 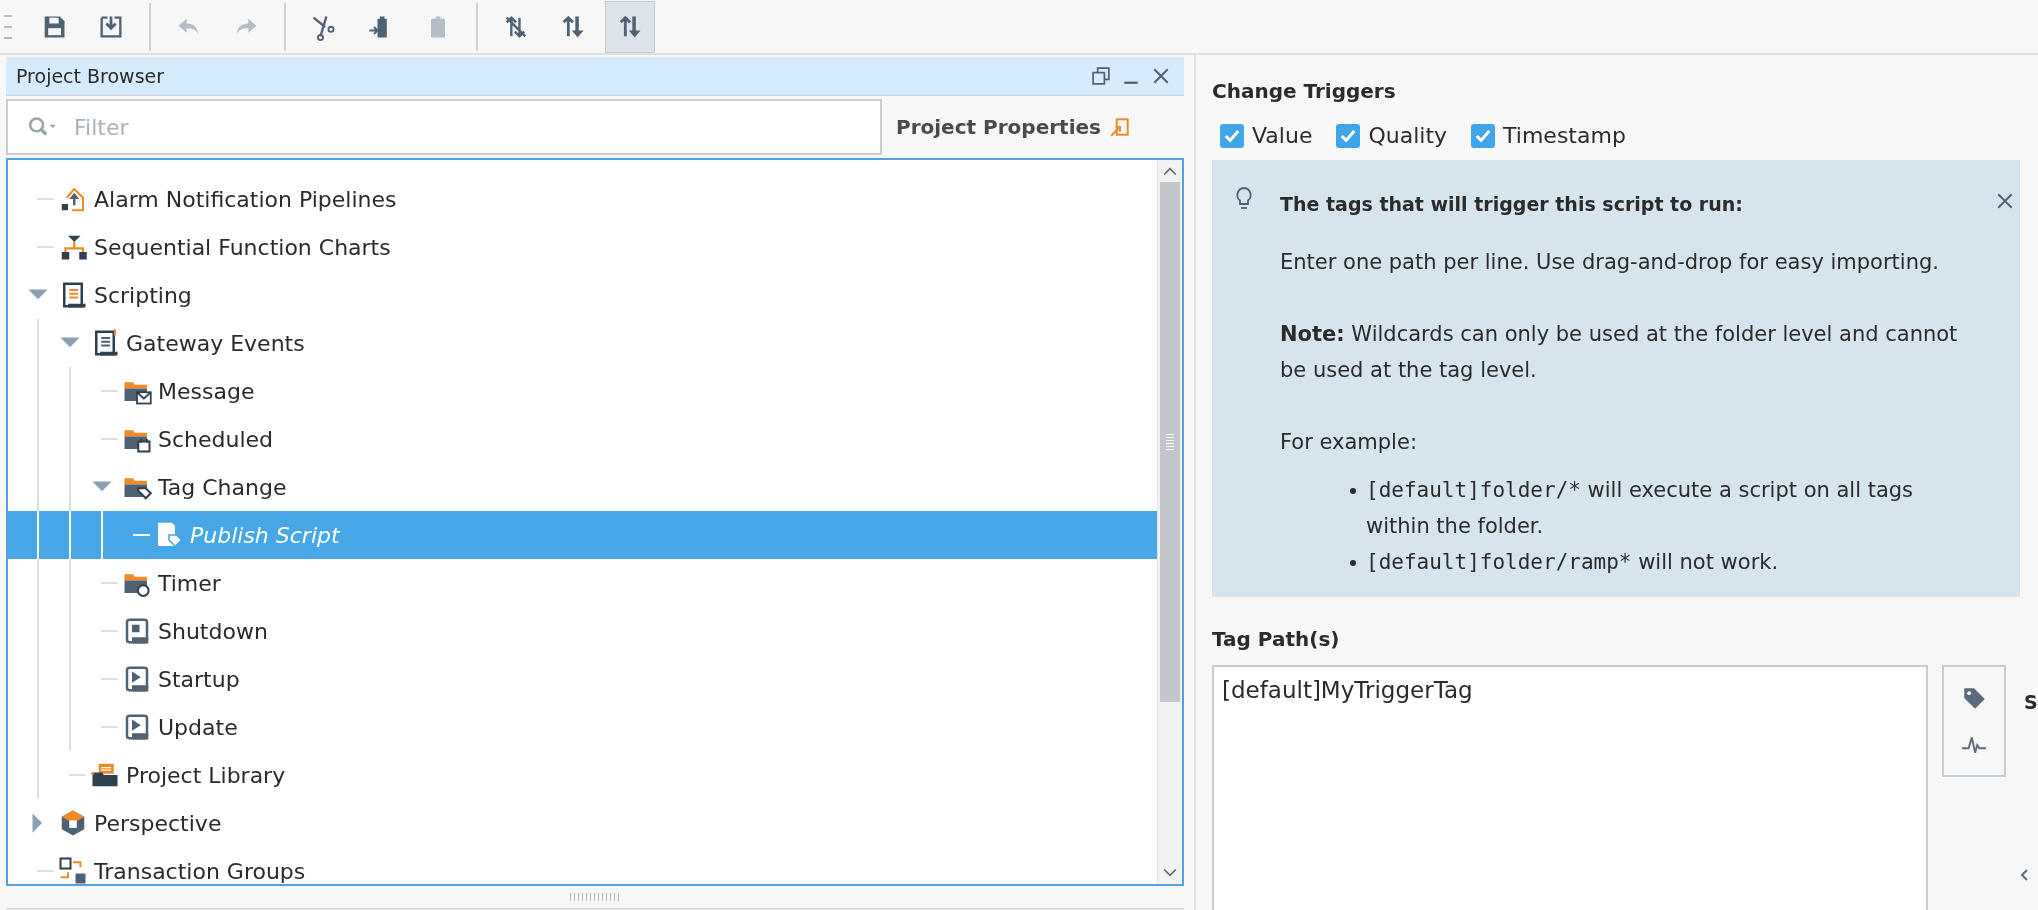 What do you see at coordinates (582, 295) in the screenshot?
I see `tree-item: Scripting` at bounding box center [582, 295].